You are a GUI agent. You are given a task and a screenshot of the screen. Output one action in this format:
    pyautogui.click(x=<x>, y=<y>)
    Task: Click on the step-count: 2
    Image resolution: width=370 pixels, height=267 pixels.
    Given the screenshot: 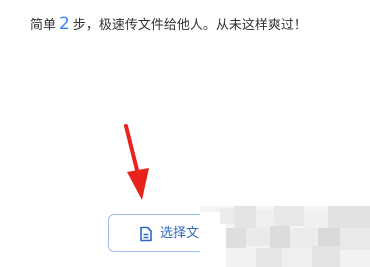 What is the action you would take?
    pyautogui.click(x=64, y=24)
    